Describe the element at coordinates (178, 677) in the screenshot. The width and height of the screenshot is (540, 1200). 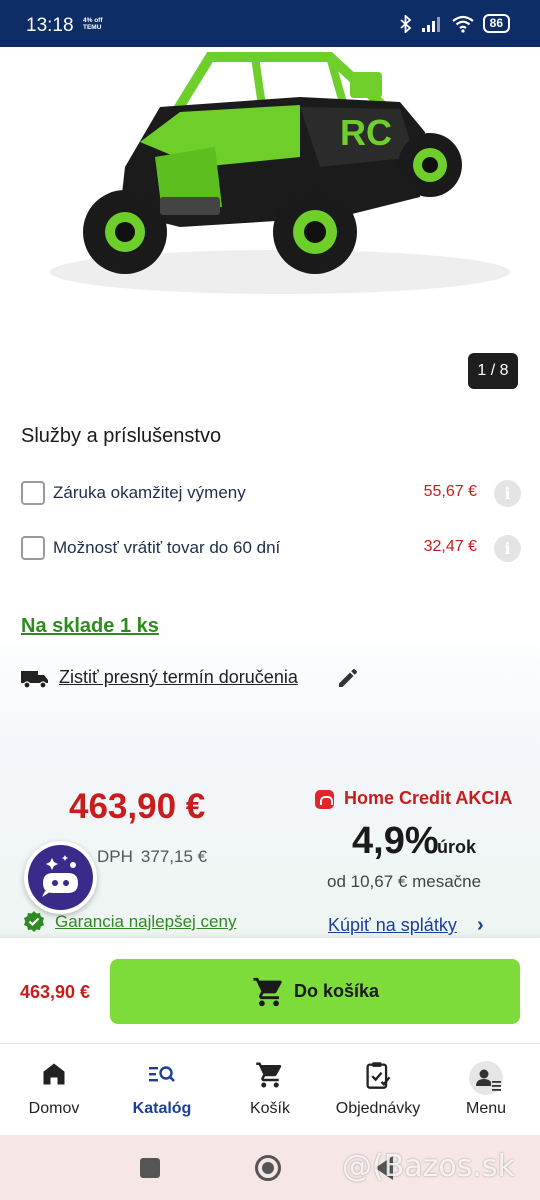
I see `delivery-link: Zistiť presný termín doručenia` at that location.